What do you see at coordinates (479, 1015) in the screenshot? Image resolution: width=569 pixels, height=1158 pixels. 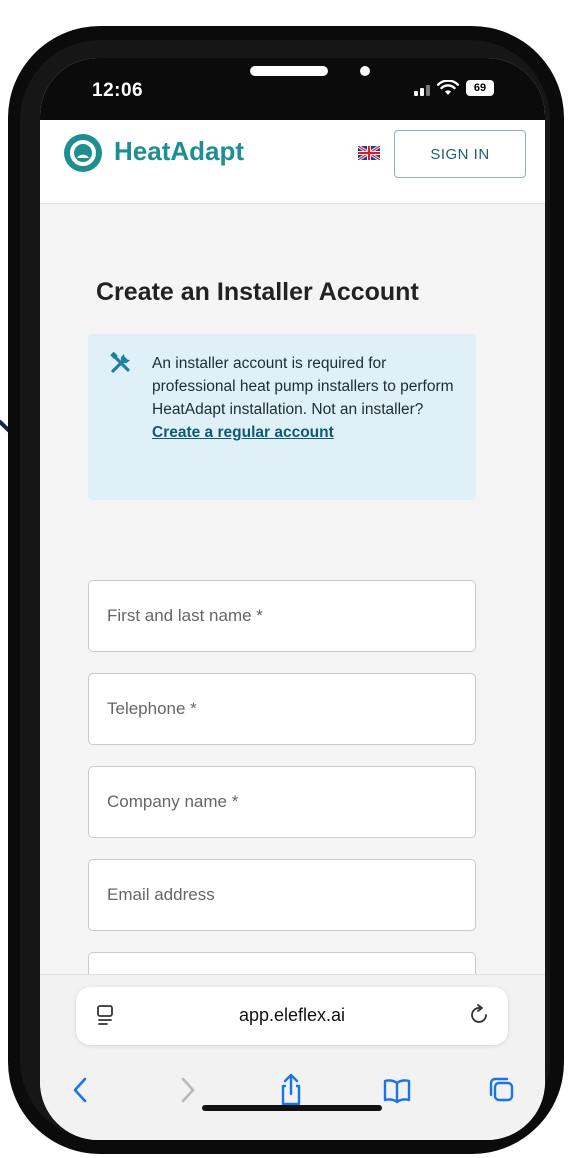 I see `reload-icon` at bounding box center [479, 1015].